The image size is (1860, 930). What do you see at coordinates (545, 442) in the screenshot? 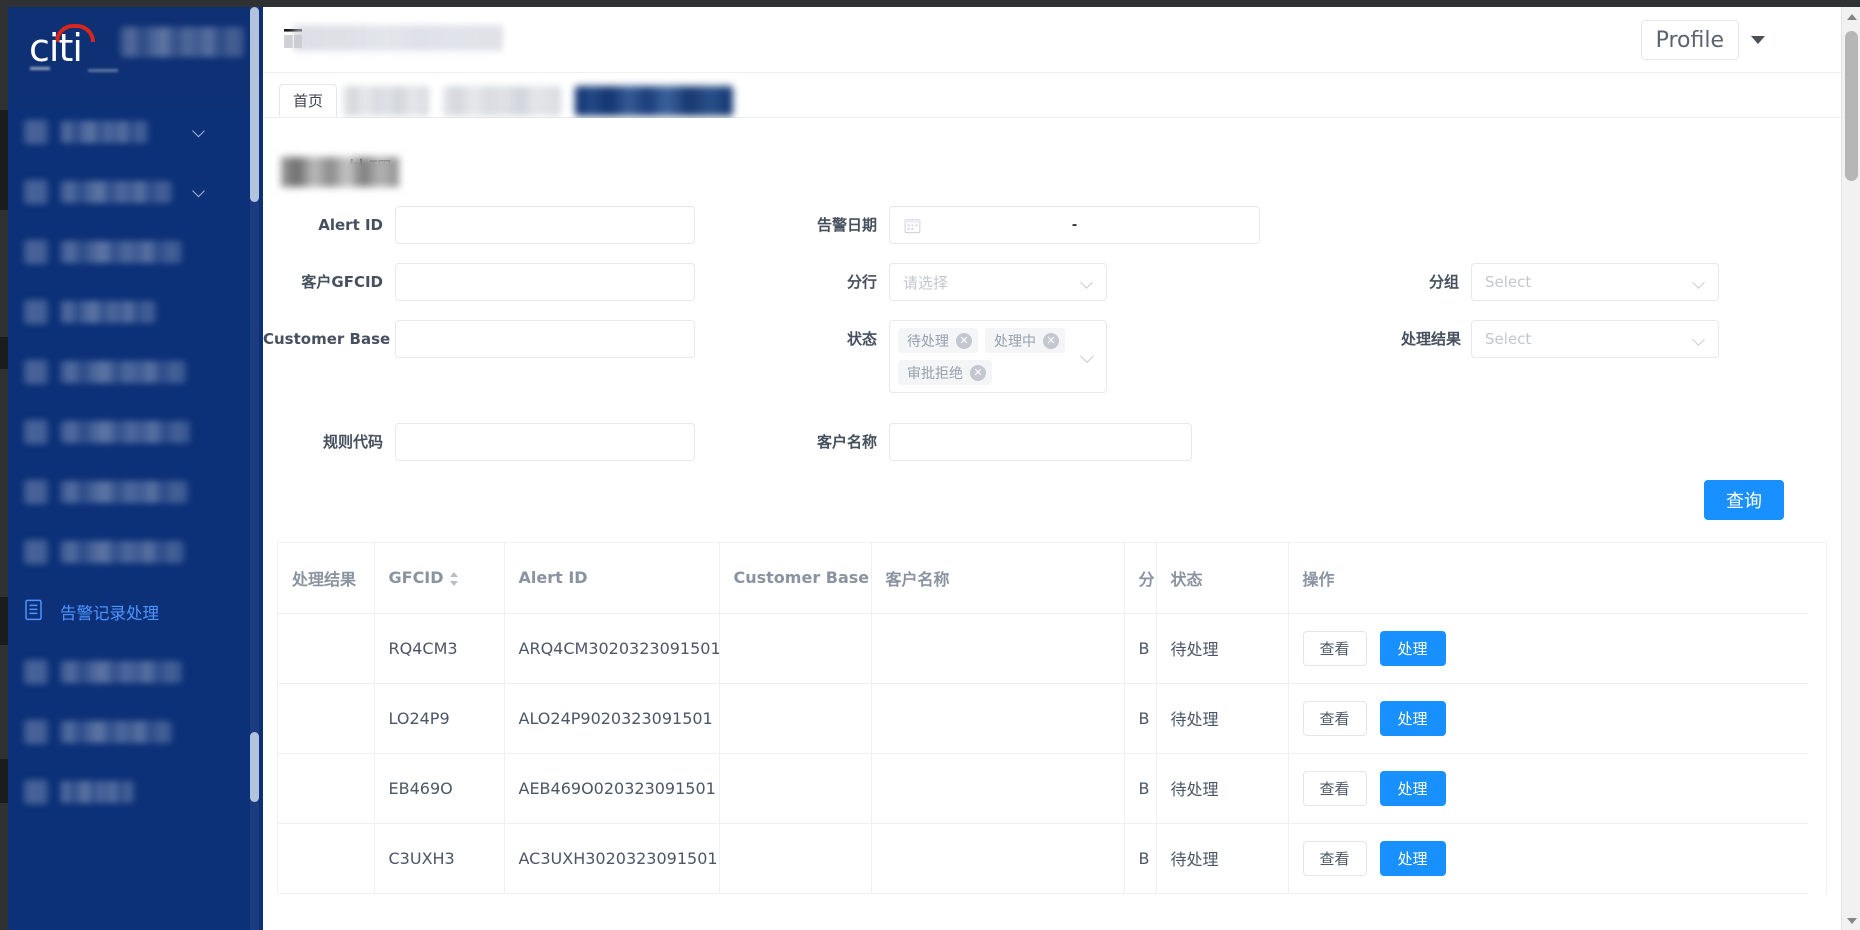
I see `rule-code-input` at bounding box center [545, 442].